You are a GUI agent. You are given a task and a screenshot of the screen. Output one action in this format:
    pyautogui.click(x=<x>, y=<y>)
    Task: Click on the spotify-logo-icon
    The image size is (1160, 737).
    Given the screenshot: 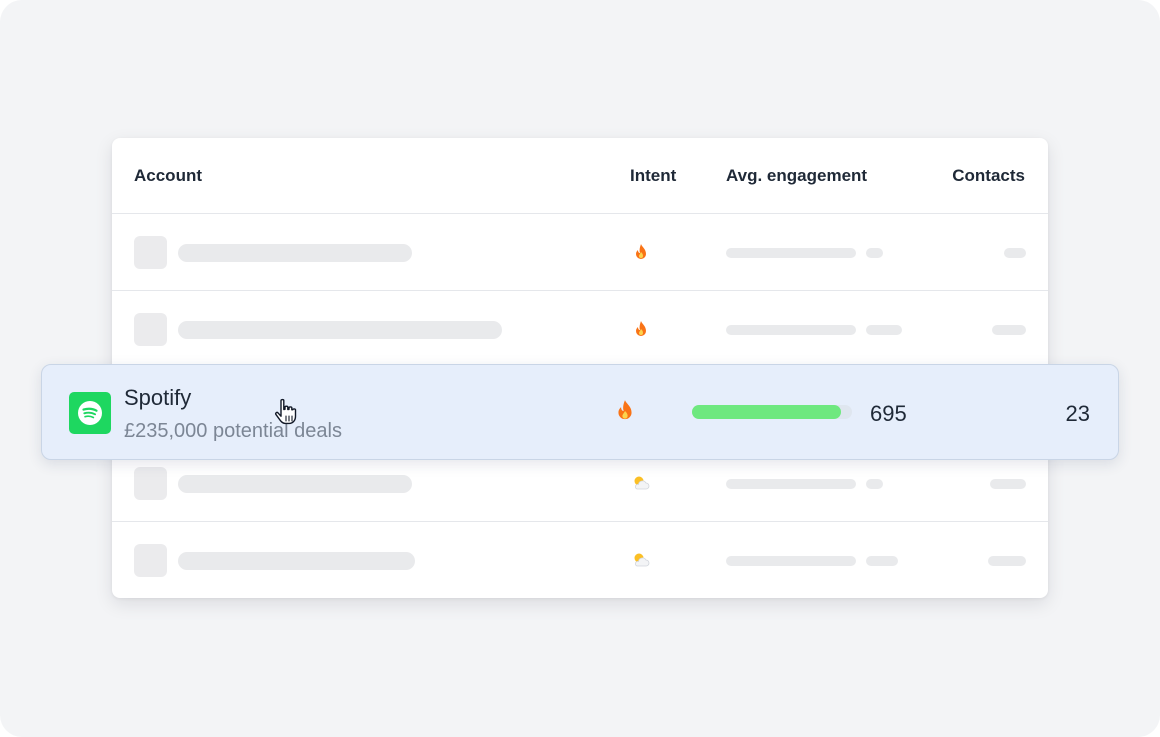 What is the action you would take?
    pyautogui.click(x=90, y=413)
    